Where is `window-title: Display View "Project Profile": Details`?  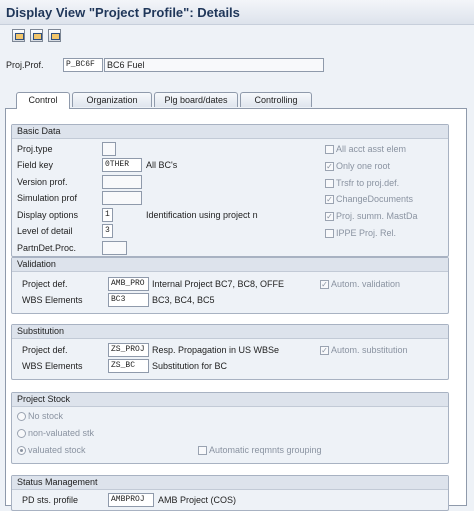 window-title: Display View "Project Profile": Details is located at coordinates (123, 12).